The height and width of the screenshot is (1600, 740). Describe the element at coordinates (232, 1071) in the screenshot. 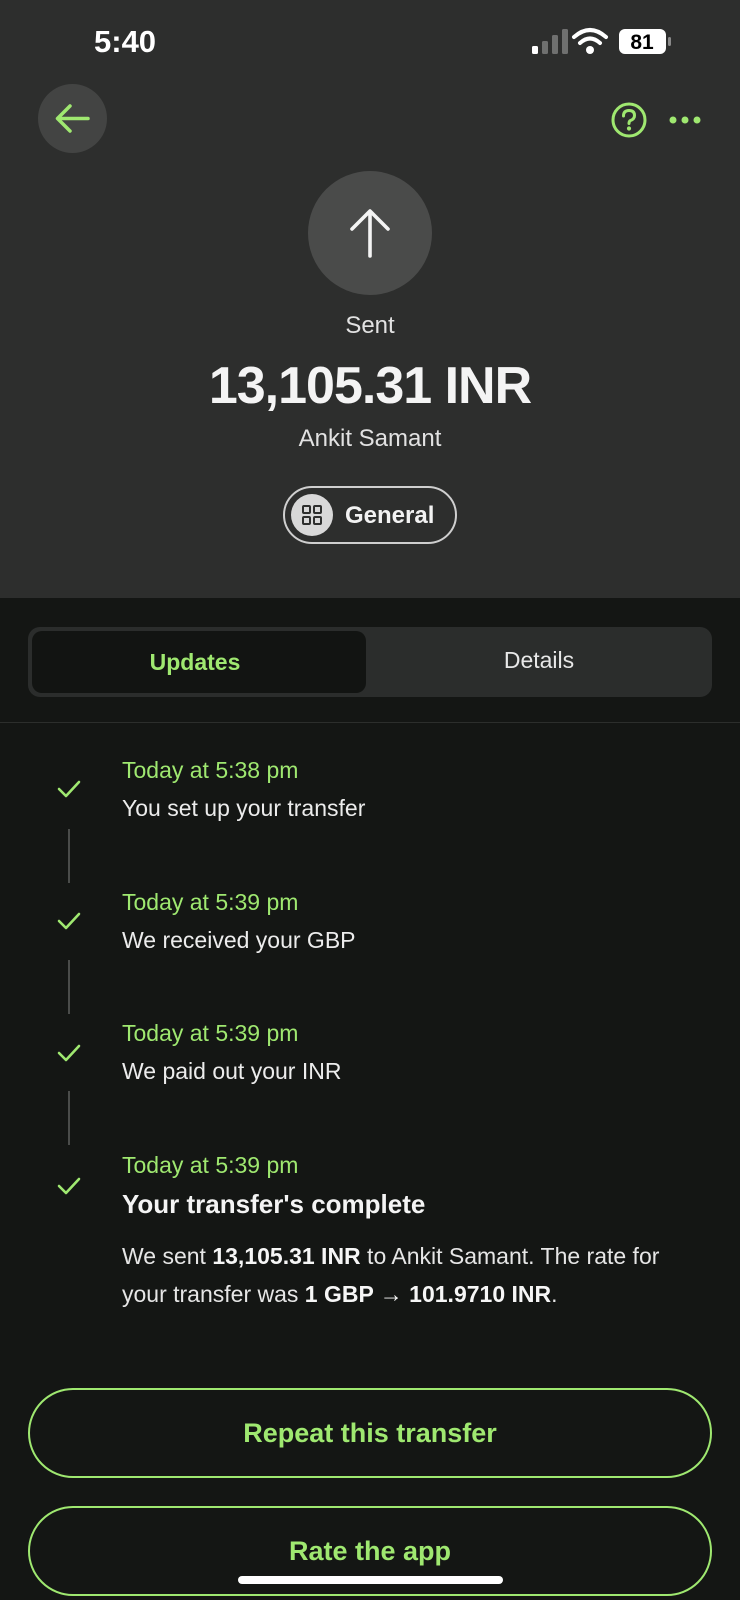

I see `timeline-event: We paid out your INR` at that location.